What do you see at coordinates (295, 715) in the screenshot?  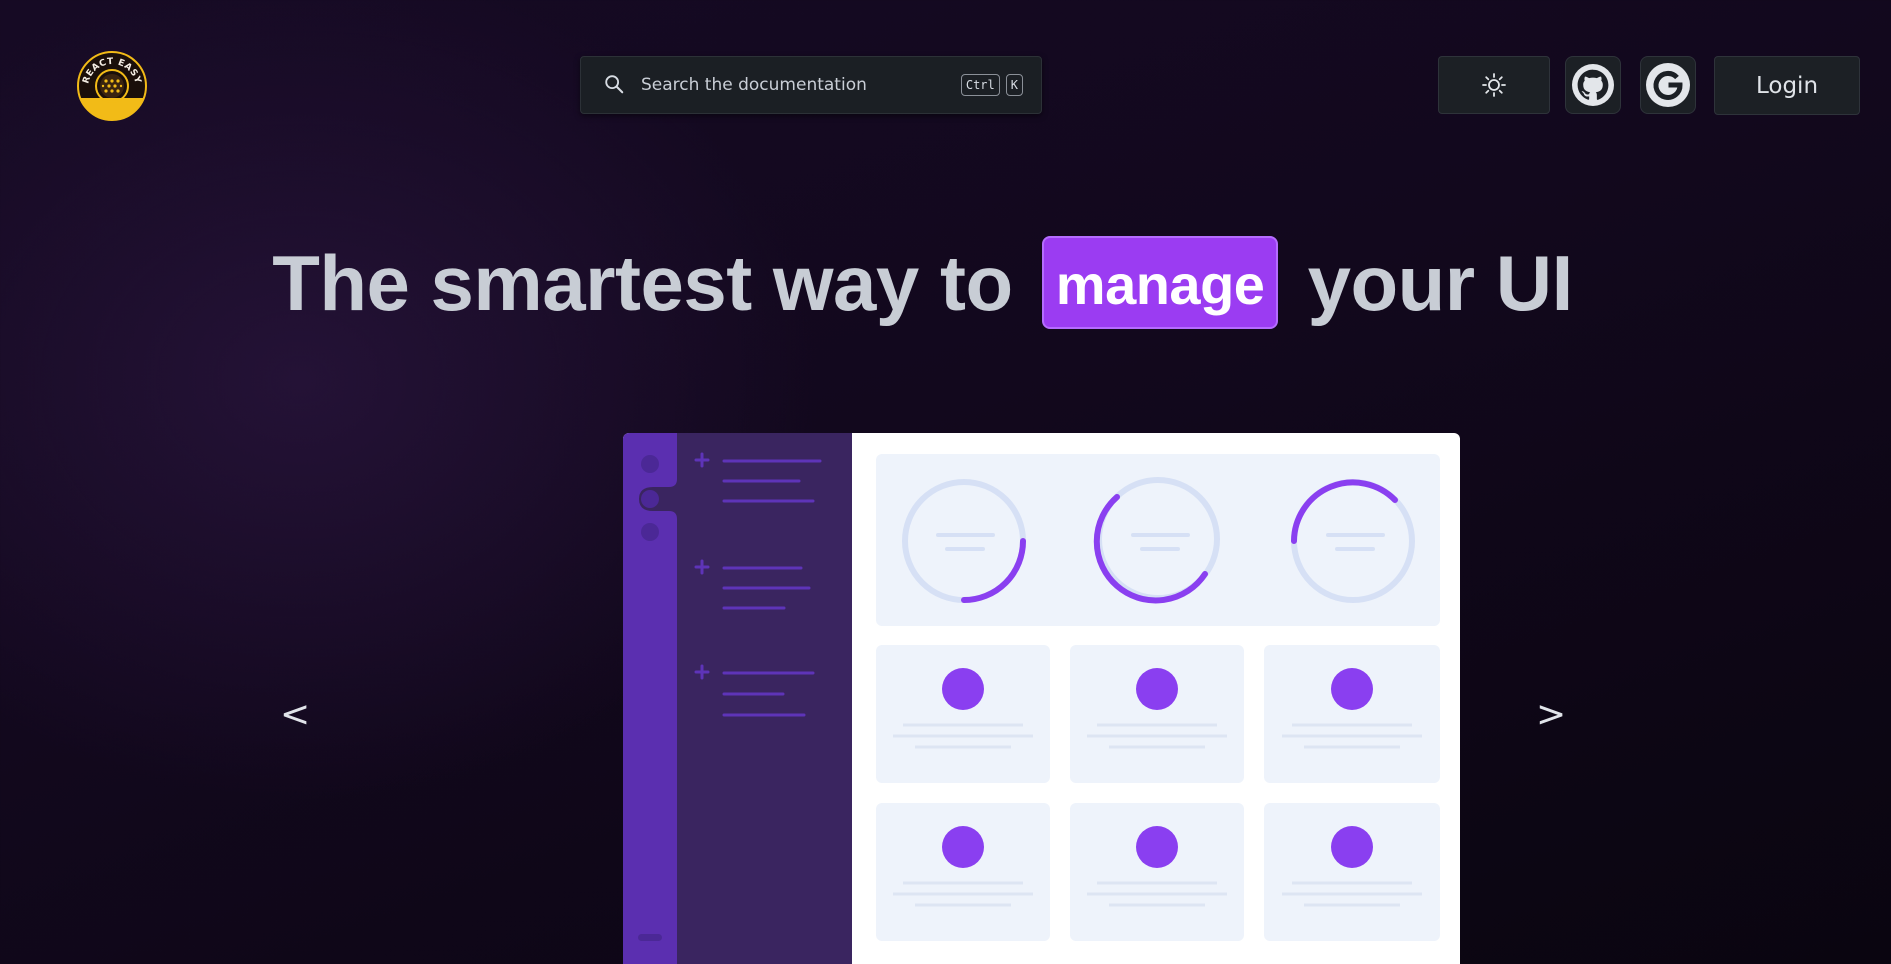 I see `carousel-prev-button: <` at bounding box center [295, 715].